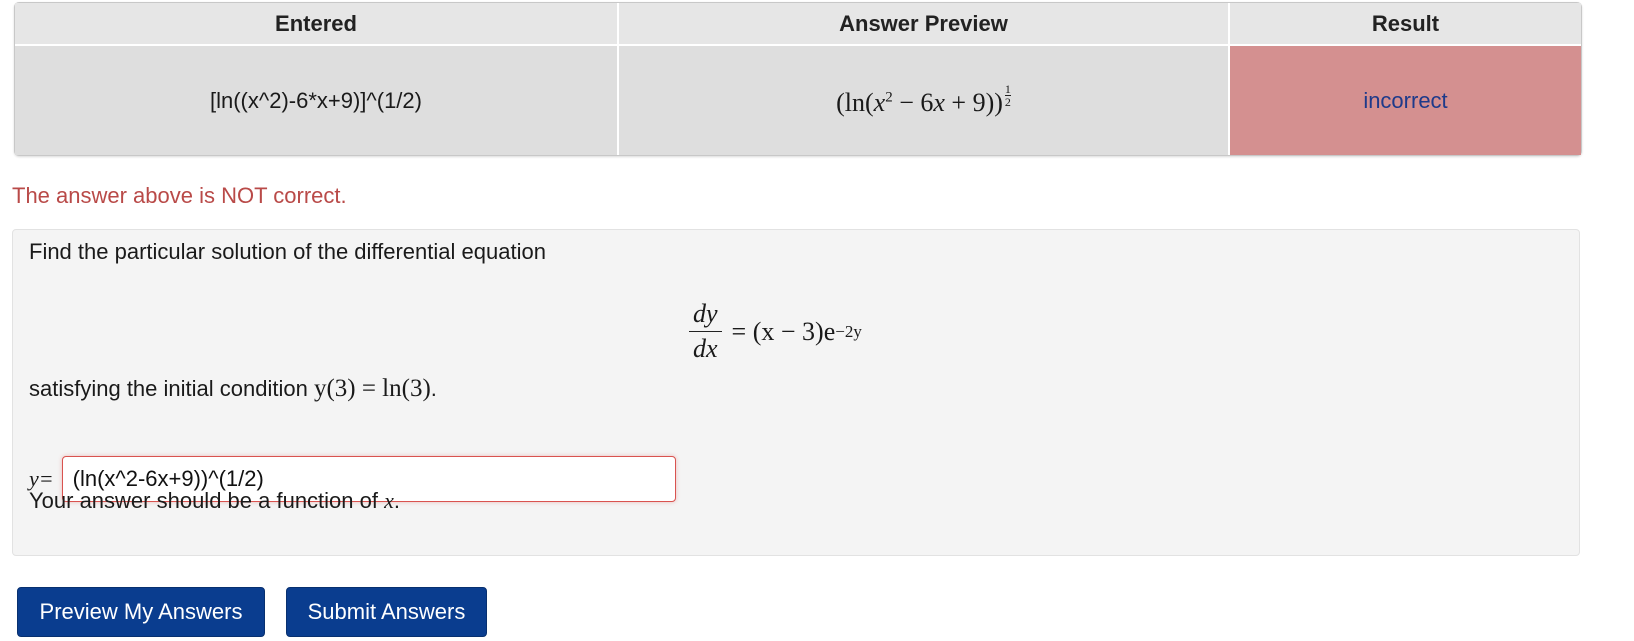 This screenshot has height=641, width=1634. I want to click on answer-hint: Your answer should be a function of x., so click(214, 501).